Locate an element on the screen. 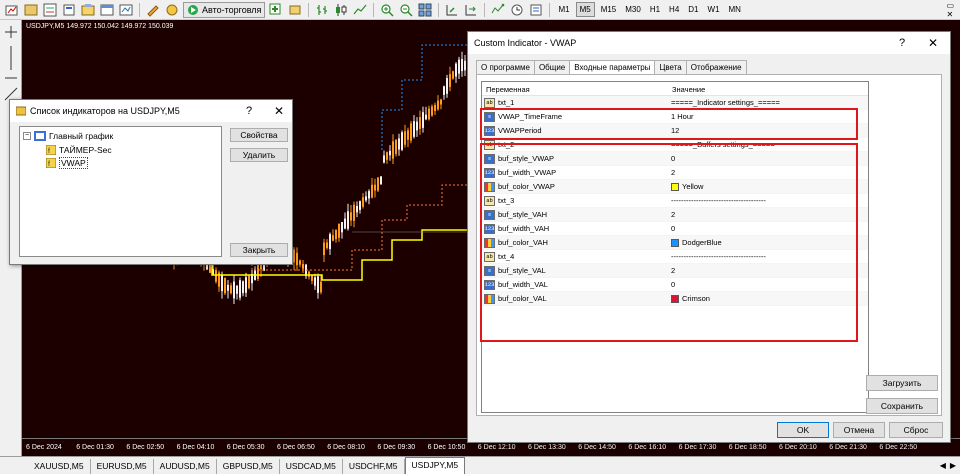 The height and width of the screenshot is (474, 960). market-watch-icon is located at coordinates (50, 10).